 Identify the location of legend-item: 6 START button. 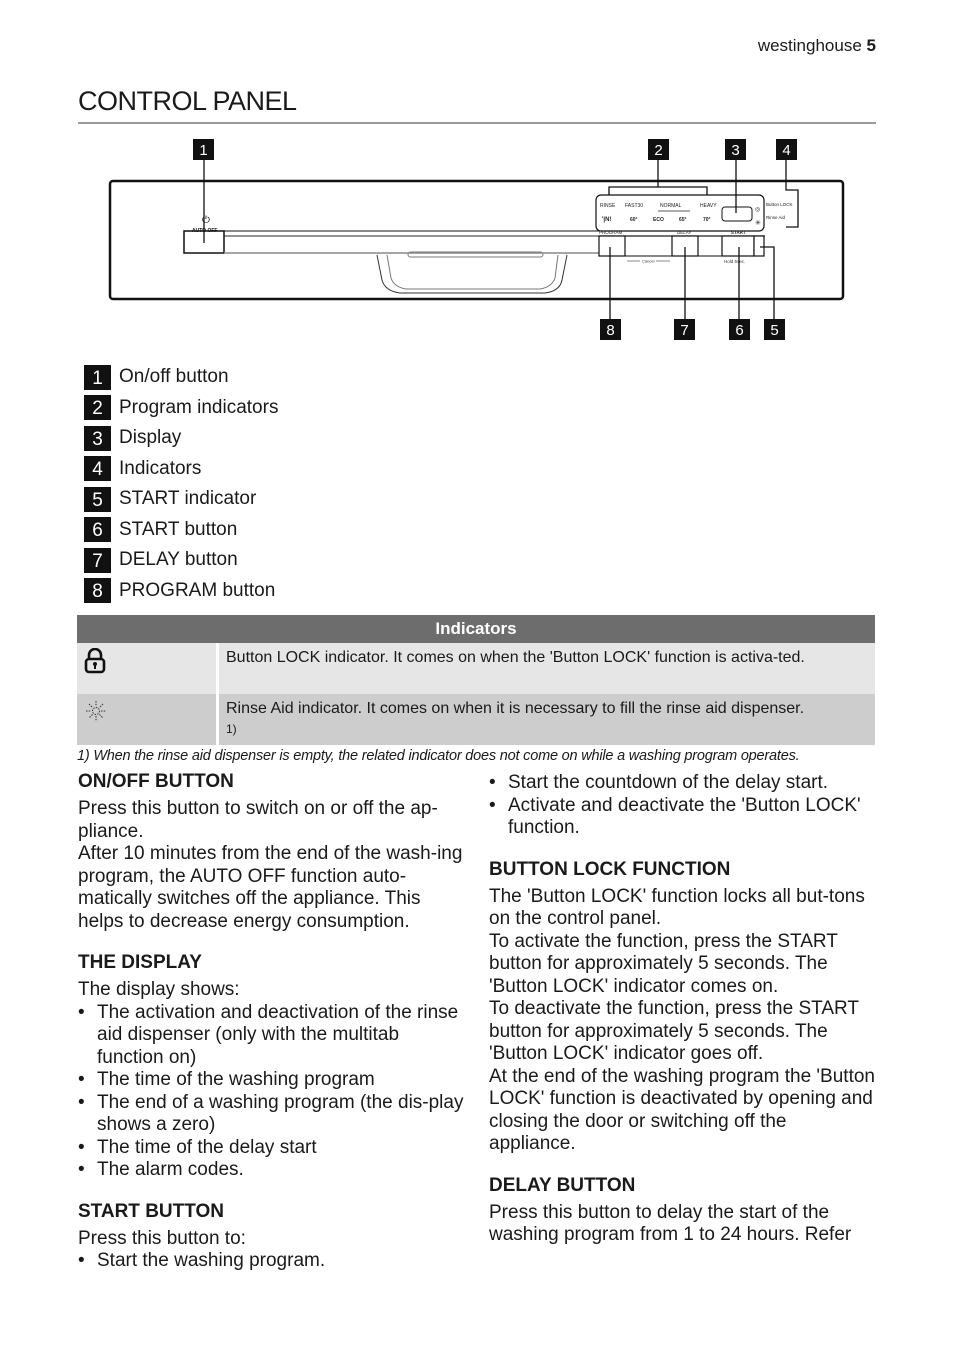
(181, 530).